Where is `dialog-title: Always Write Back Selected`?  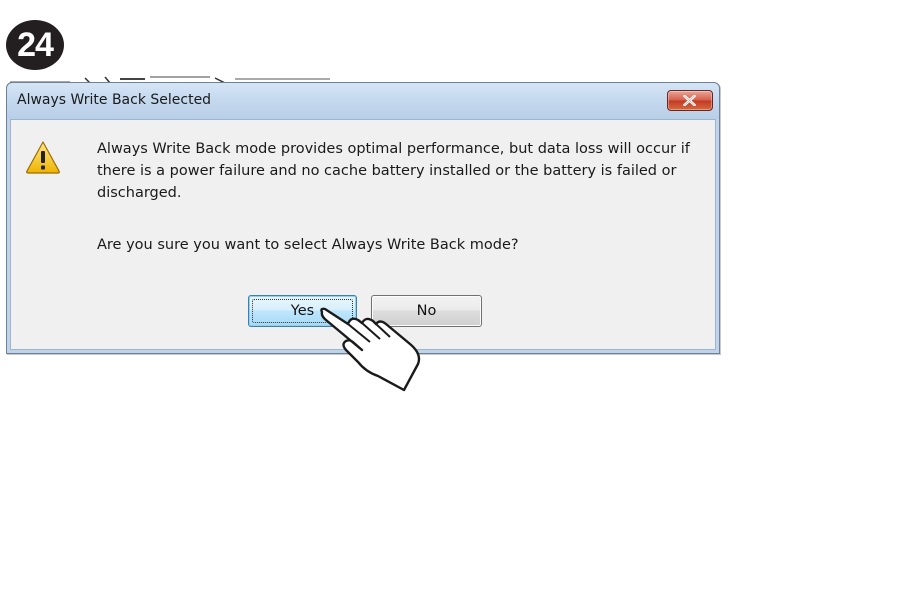 dialog-title: Always Write Back Selected is located at coordinates (114, 100).